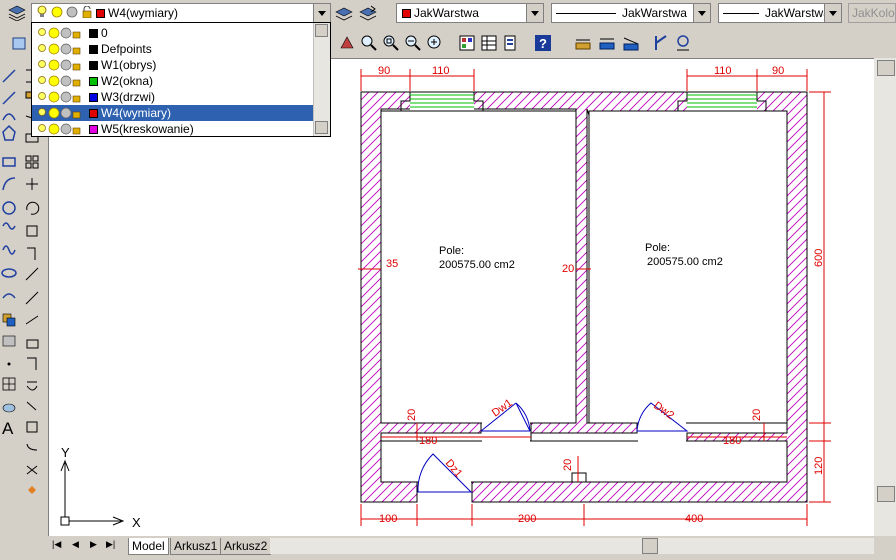  Describe the element at coordinates (406, 13) in the screenshot. I see `color-swatch` at that location.